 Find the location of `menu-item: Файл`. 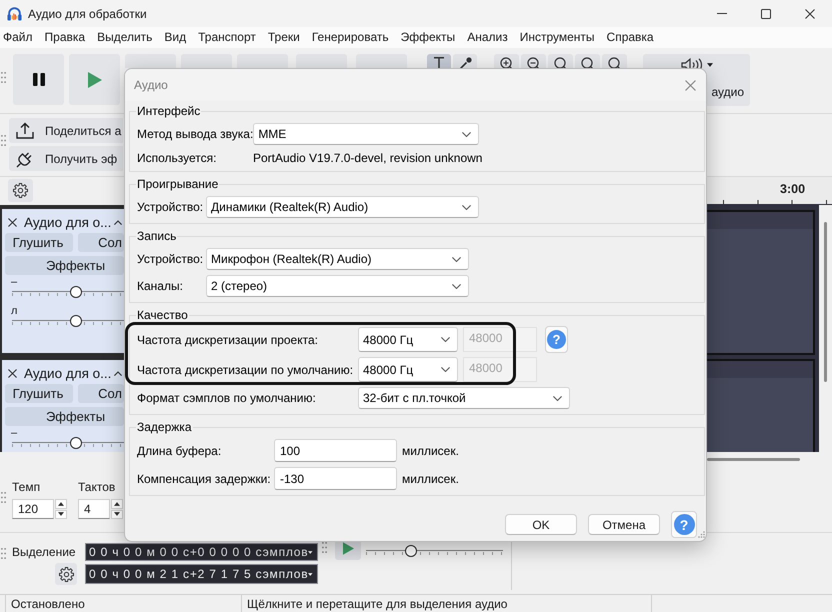

menu-item: Файл is located at coordinates (19, 37).